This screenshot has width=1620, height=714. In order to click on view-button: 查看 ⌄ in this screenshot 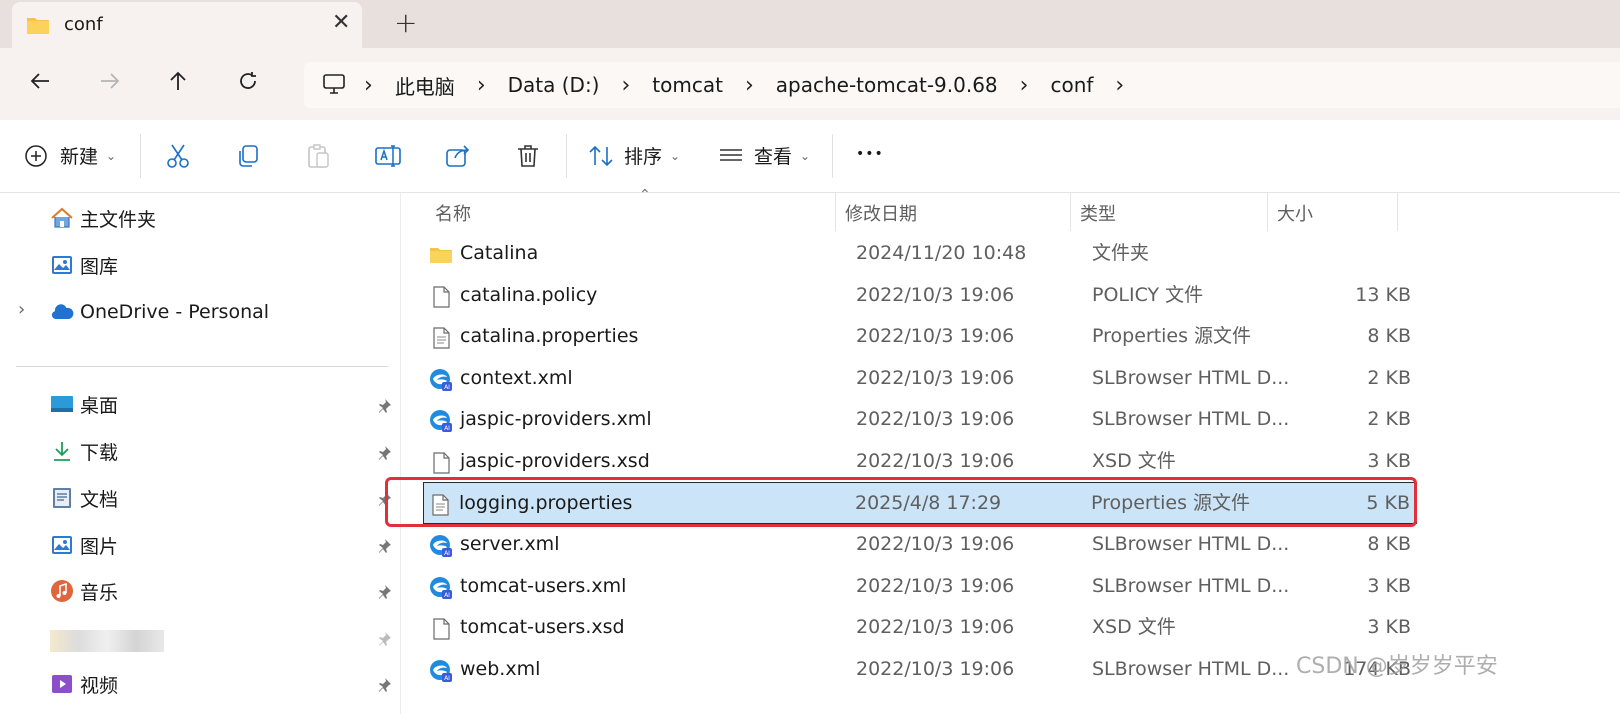, I will do `click(764, 155)`.